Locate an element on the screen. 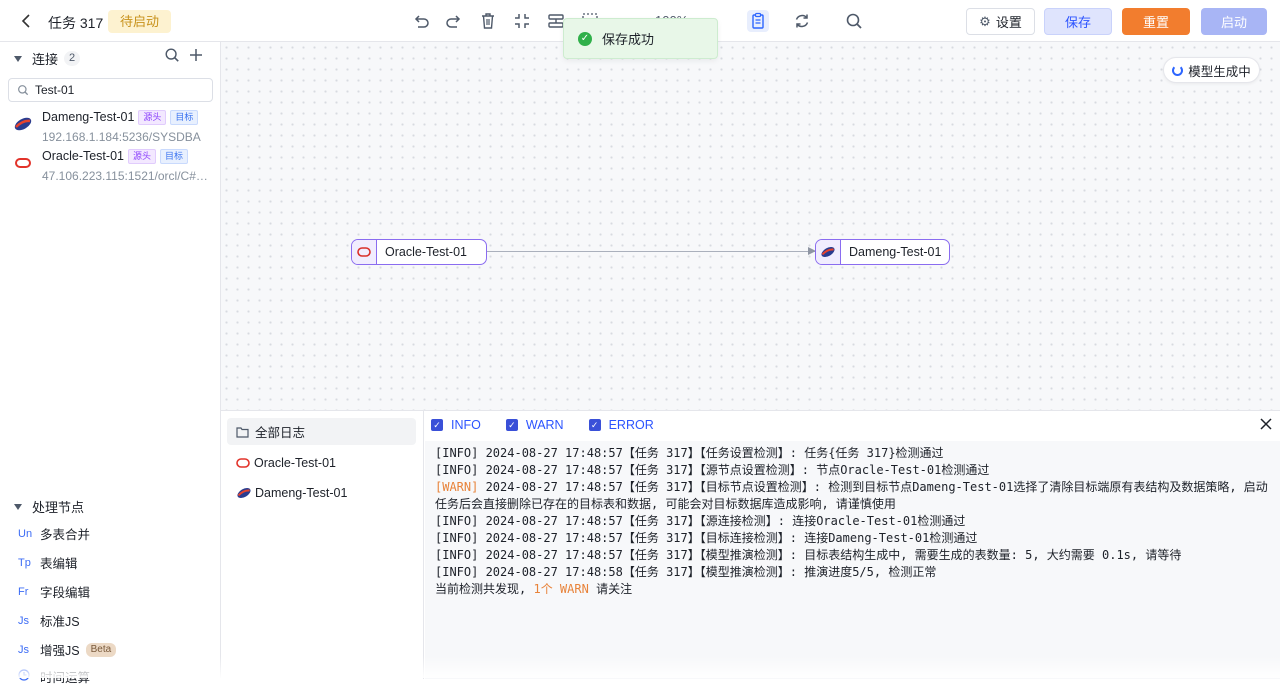 This screenshot has height=686, width=1280. task-title: 任务 317 is located at coordinates (75, 23).